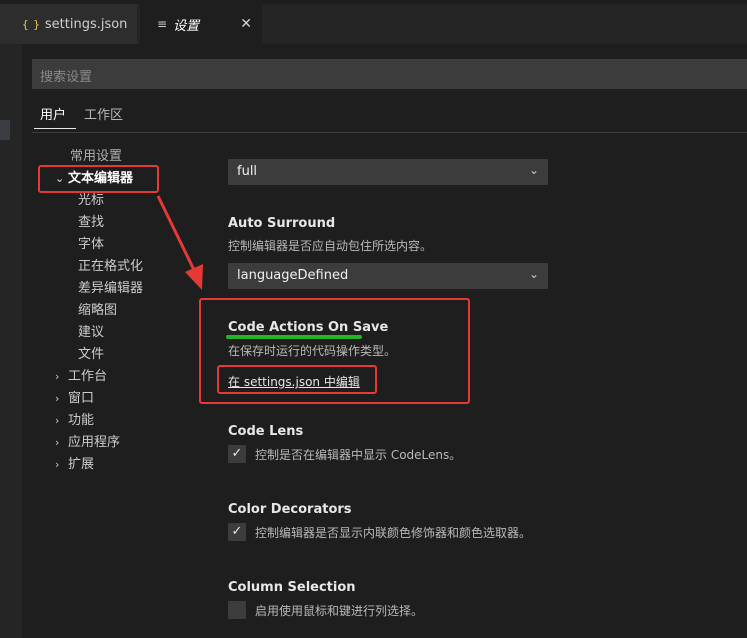  I want to click on setting-title-color-decorators: Color Decorators, so click(290, 509).